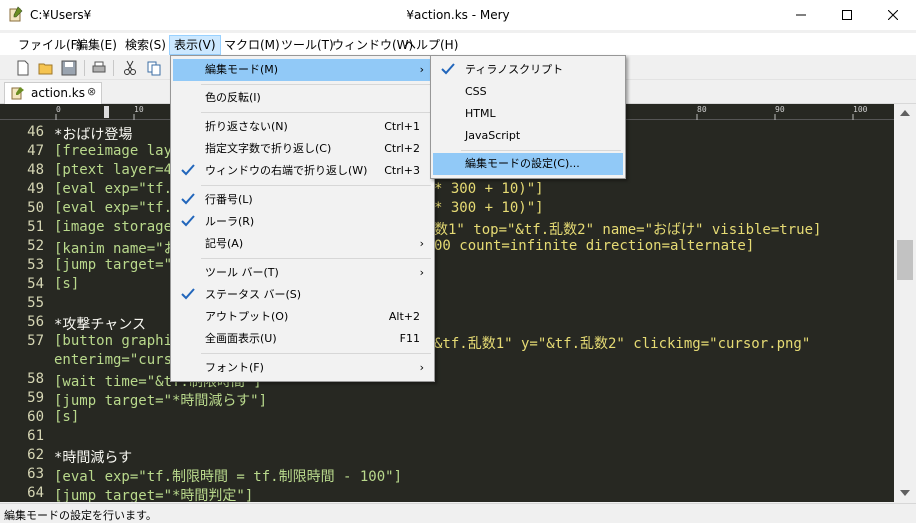 This screenshot has width=916, height=523. What do you see at coordinates (905, 493) in the screenshot?
I see `scroll-down-icon` at bounding box center [905, 493].